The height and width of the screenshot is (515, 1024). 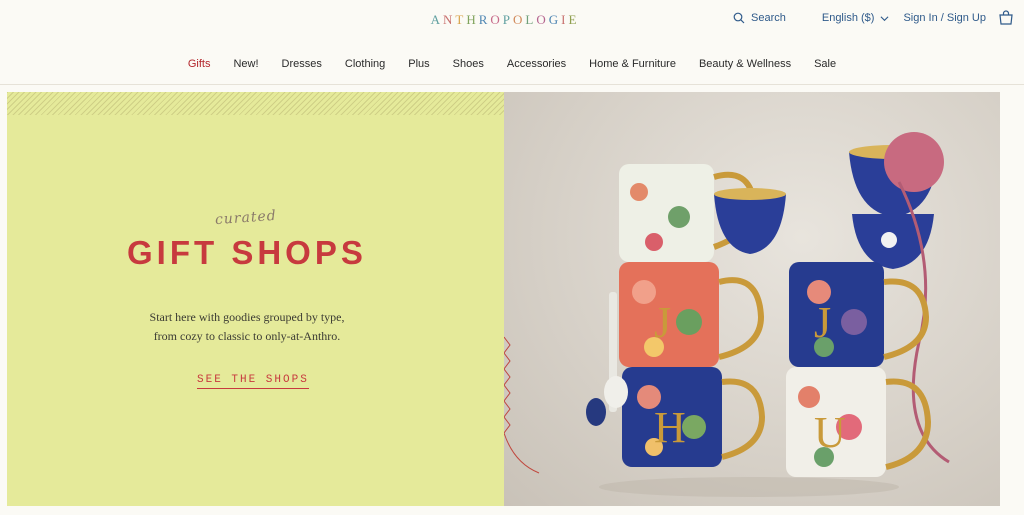 What do you see at coordinates (246, 64) in the screenshot?
I see `nav-item-new: New!` at bounding box center [246, 64].